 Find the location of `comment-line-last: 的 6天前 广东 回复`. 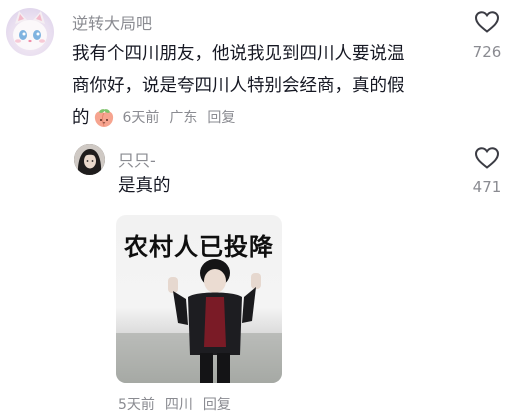

comment-line-last: 的 6天前 广东 回复 is located at coordinates (262, 118).